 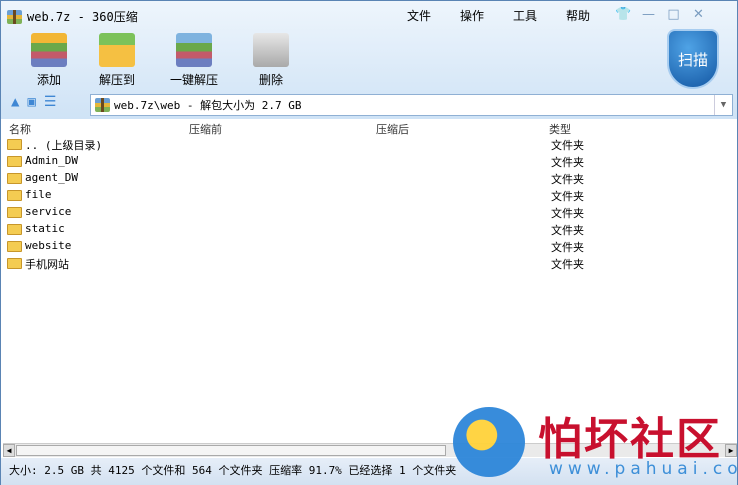 I want to click on address-value: web.7z\web - 解包大小为 2.7 GB, so click(x=208, y=105).